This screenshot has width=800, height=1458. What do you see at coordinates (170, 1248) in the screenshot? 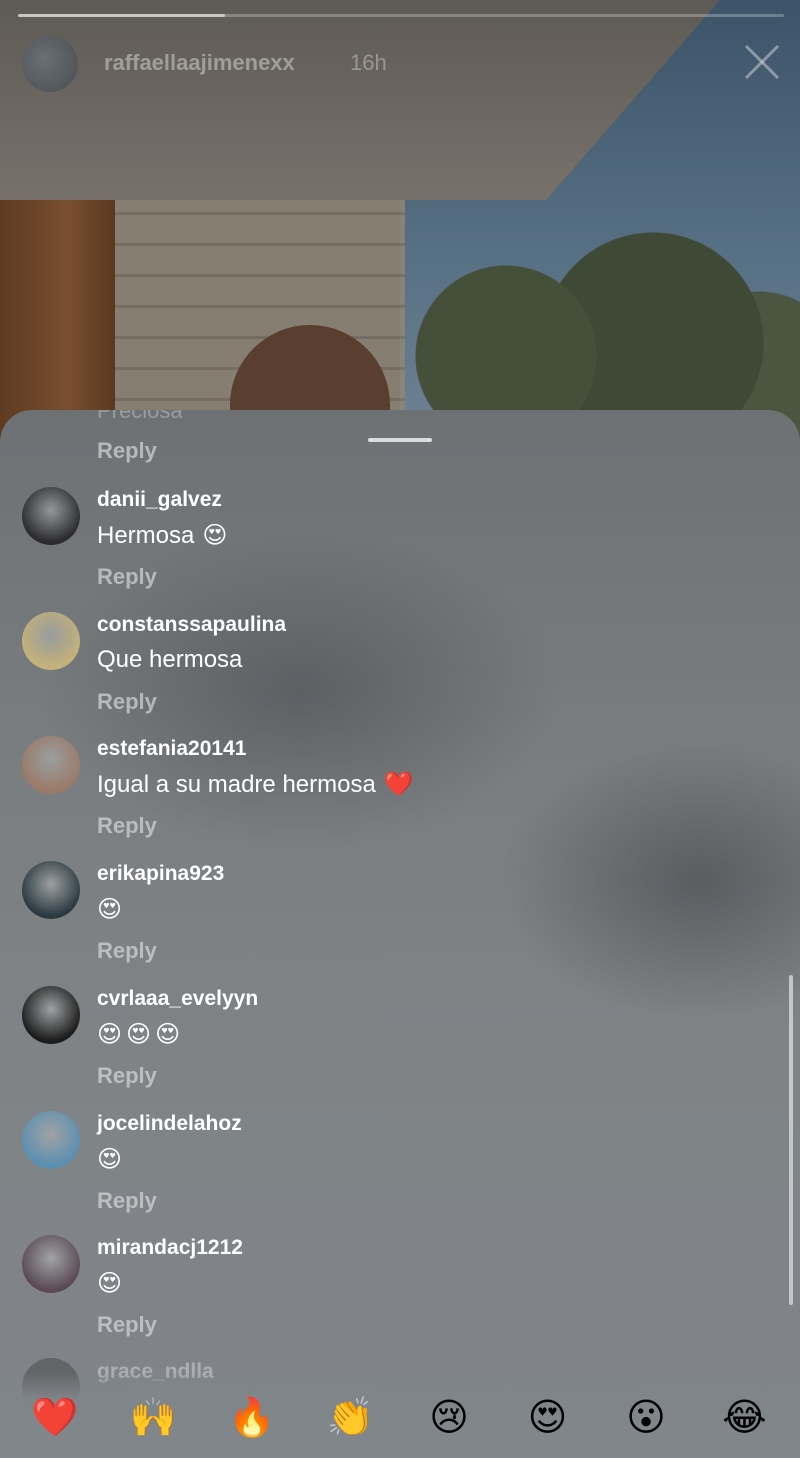
I see `comment-username: mirandacj1212` at bounding box center [170, 1248].